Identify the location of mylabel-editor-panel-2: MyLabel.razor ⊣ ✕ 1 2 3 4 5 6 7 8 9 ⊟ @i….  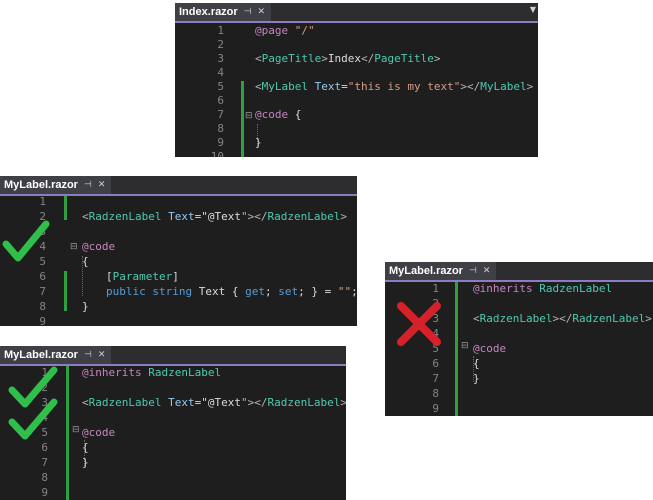
(519, 339).